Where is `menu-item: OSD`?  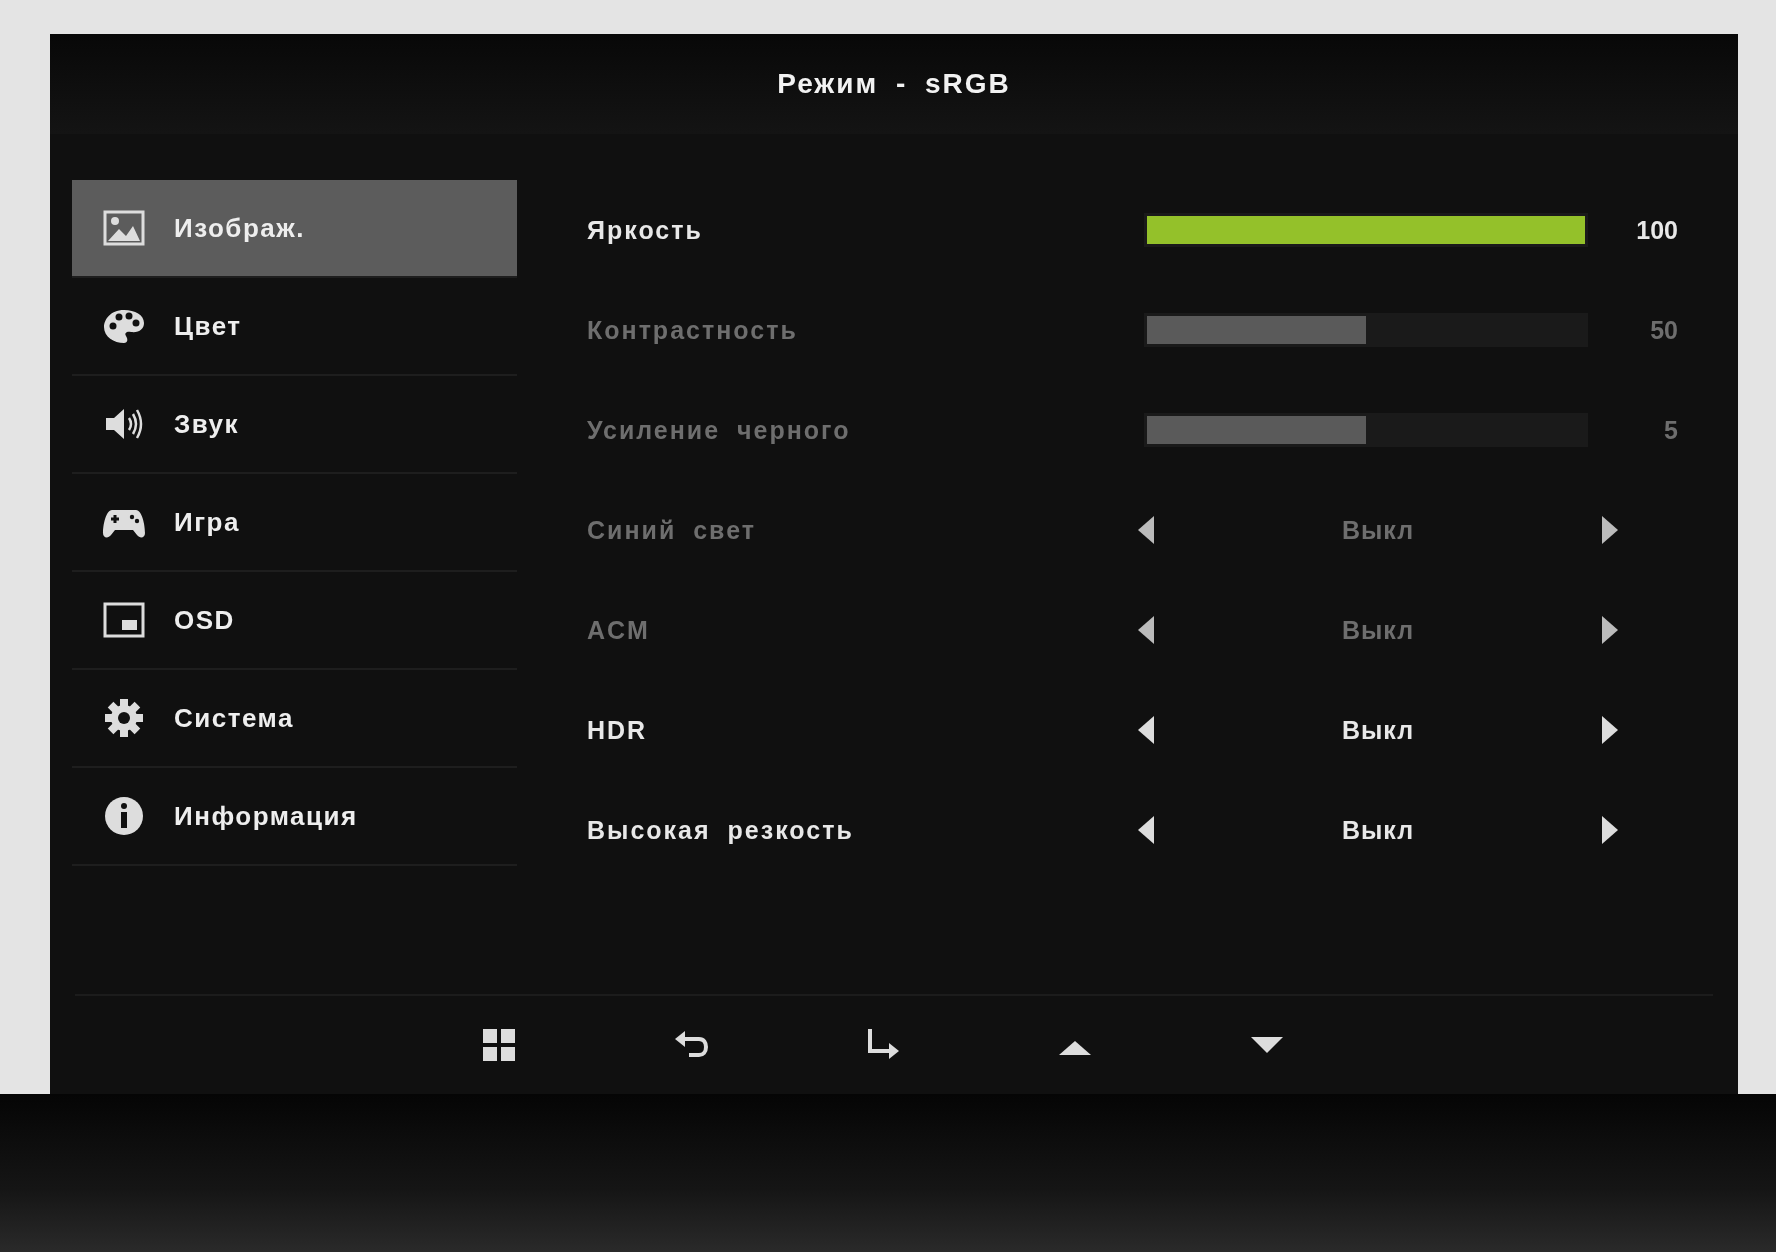 menu-item: OSD is located at coordinates (294, 621).